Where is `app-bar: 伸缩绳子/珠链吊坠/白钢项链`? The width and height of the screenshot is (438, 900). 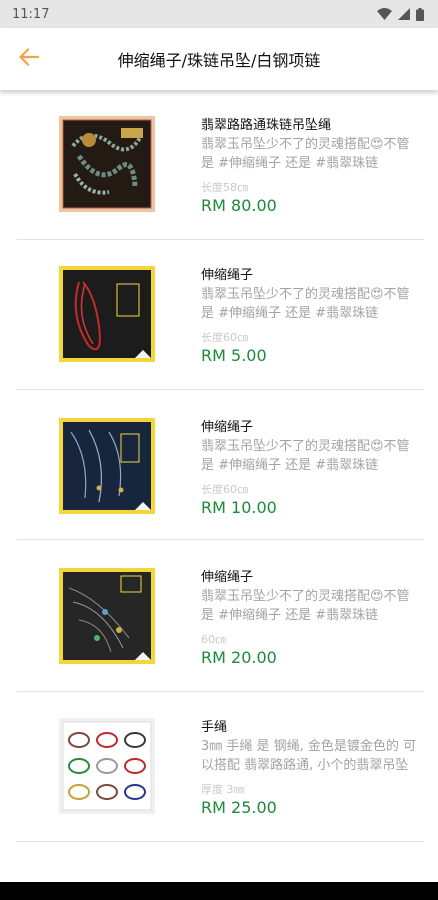 app-bar: 伸缩绳子/珠链吊坠/白钢项链 is located at coordinates (219, 59).